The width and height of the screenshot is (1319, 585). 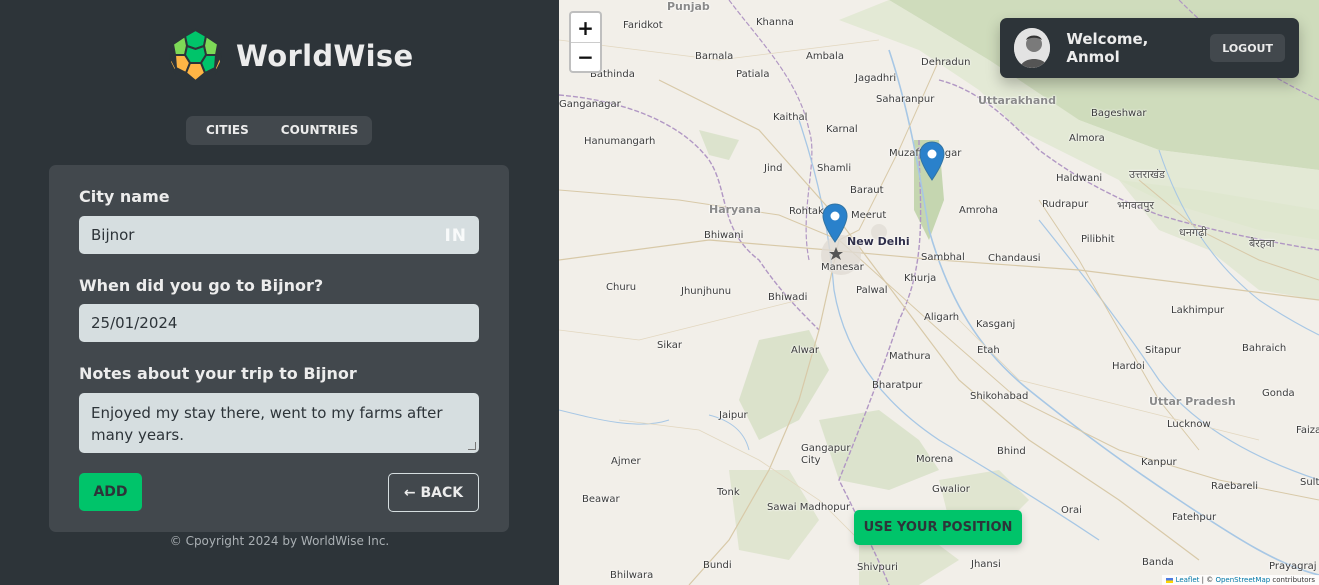 What do you see at coordinates (897, 385) in the screenshot?
I see `map-label: Bharatpur` at bounding box center [897, 385].